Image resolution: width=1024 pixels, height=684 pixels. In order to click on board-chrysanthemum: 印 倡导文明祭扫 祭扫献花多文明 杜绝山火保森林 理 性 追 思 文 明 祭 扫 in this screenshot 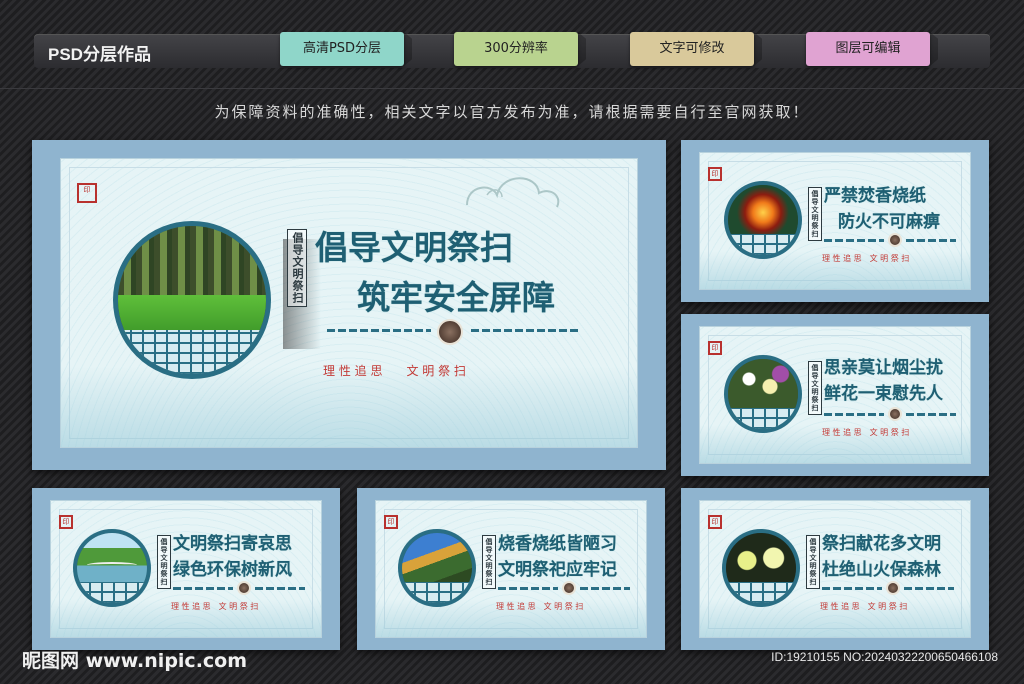, I will do `click(835, 569)`.